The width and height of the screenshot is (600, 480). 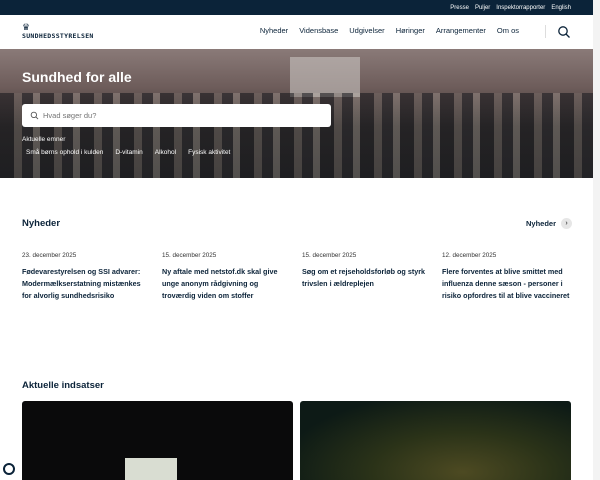 I want to click on nav-nyheder: Nyheder, so click(x=274, y=30).